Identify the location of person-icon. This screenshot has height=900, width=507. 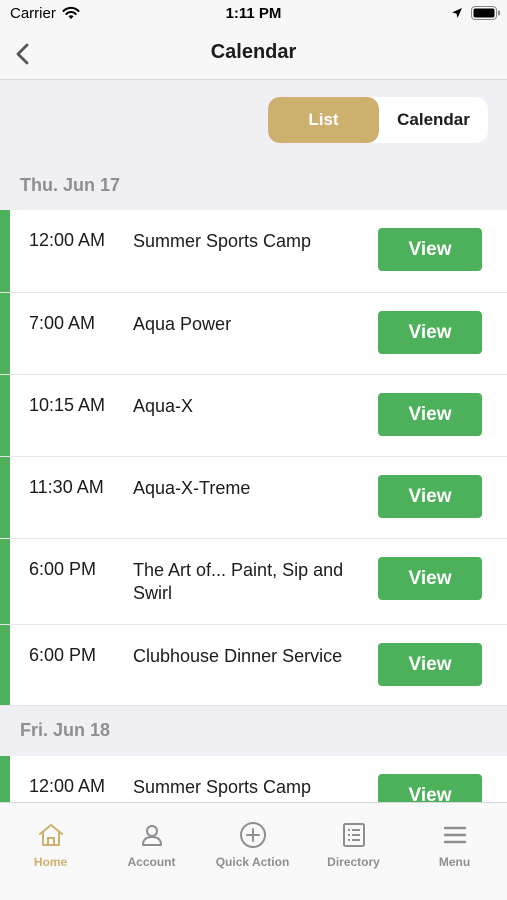
(151, 835).